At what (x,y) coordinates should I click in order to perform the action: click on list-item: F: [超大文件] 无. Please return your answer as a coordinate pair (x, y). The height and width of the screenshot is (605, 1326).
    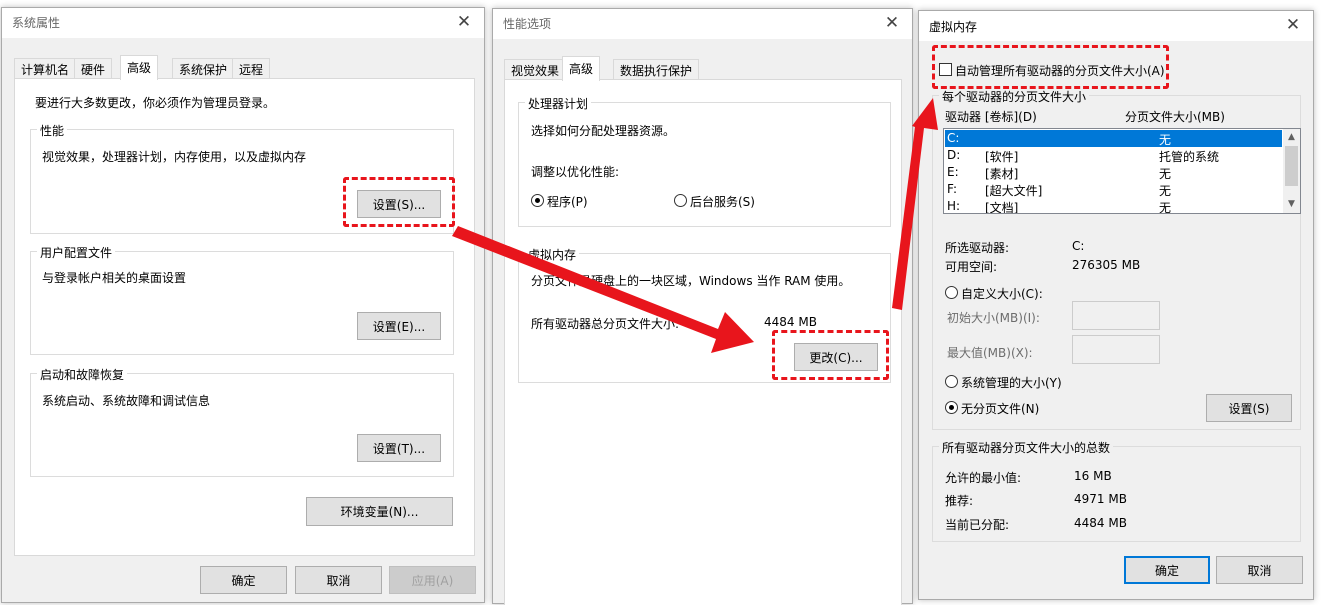
    Looking at the image, I should click on (1113, 189).